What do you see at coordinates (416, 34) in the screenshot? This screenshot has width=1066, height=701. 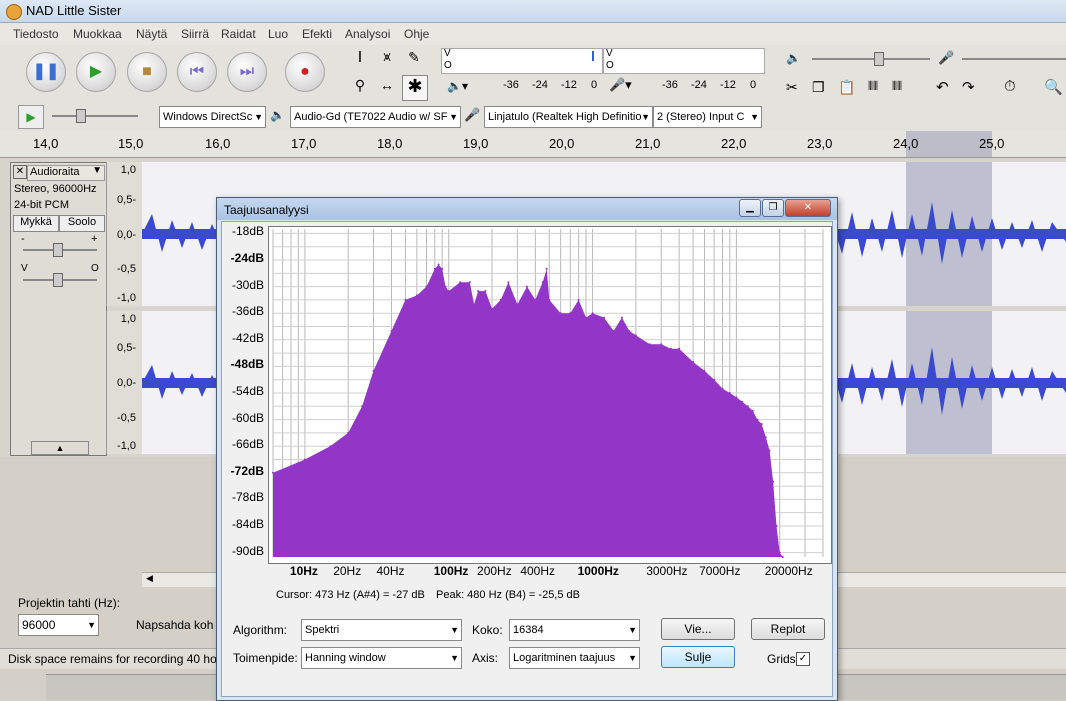 I see `menu-help: Ohje` at bounding box center [416, 34].